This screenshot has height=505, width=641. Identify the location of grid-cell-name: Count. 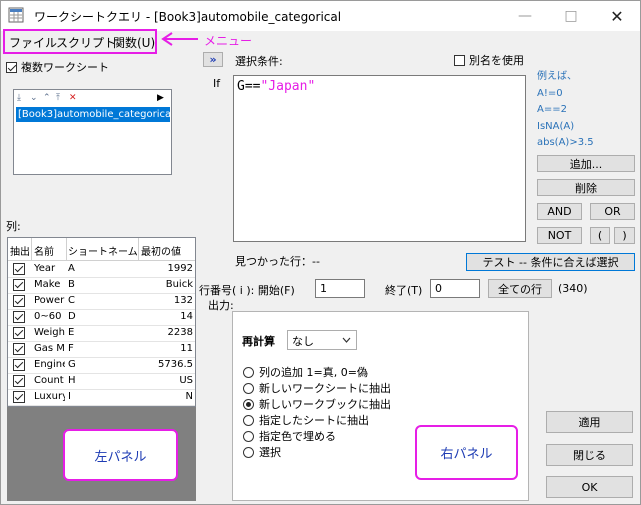
(49, 380).